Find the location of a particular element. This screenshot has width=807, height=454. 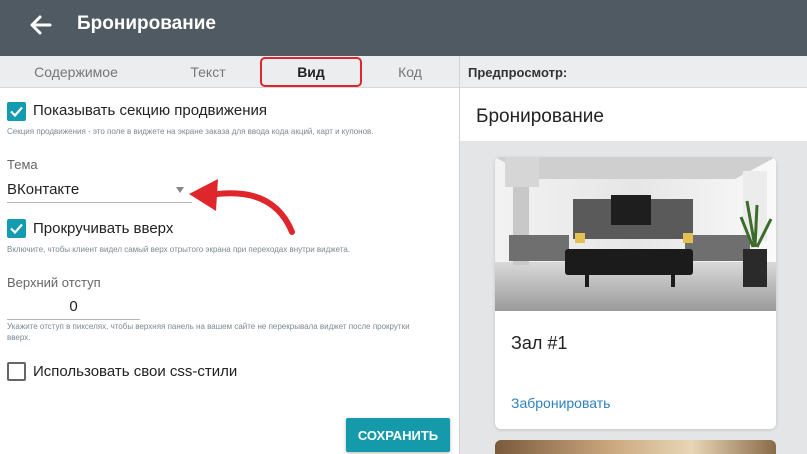

offset-input is located at coordinates (73, 307).